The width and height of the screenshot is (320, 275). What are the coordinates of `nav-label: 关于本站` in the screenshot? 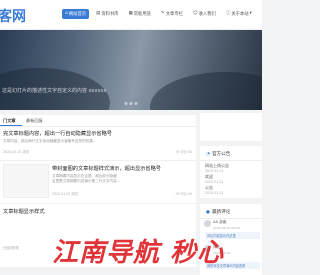 It's located at (240, 14).